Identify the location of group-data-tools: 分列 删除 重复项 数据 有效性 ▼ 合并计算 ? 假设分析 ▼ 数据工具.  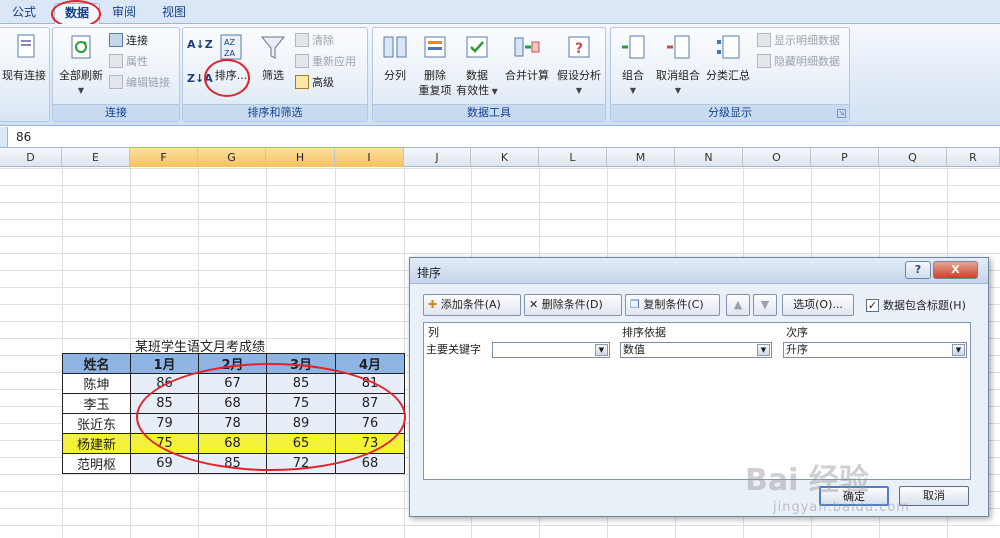
(489, 74).